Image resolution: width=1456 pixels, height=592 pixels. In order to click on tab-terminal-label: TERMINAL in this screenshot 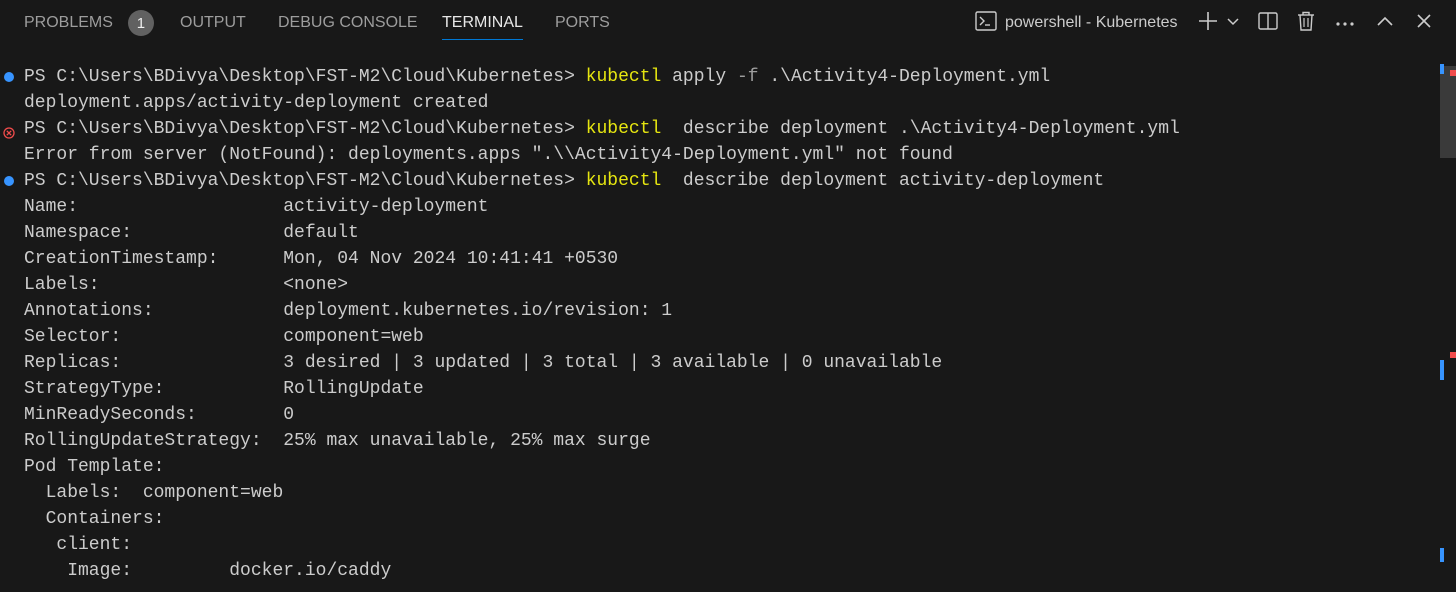, I will do `click(482, 22)`.